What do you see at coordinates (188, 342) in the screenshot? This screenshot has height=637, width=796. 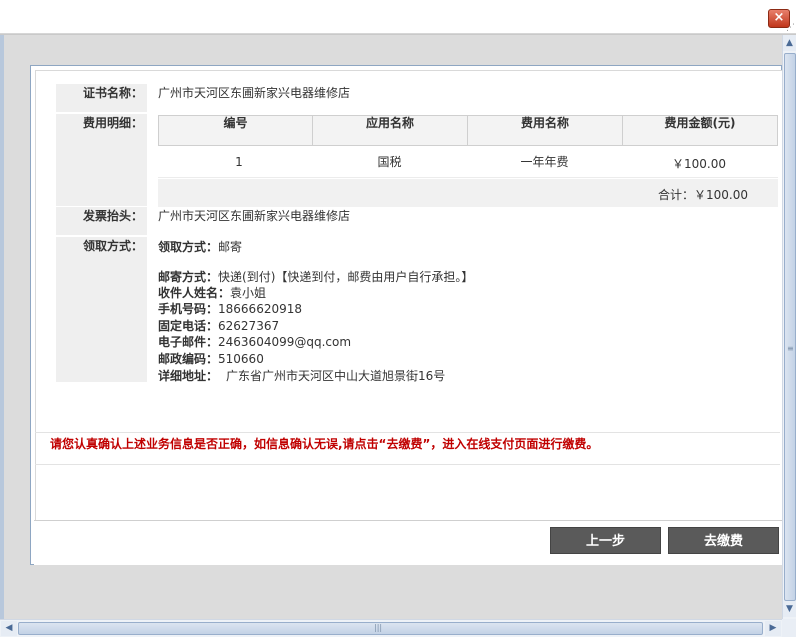 I see `email-label: 电子邮件：` at bounding box center [188, 342].